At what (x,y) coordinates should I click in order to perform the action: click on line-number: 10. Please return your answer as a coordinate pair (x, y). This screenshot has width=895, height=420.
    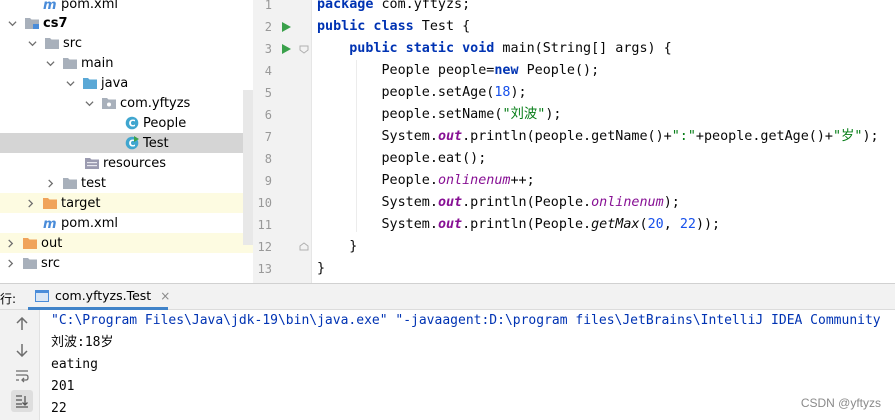
    Looking at the image, I should click on (264, 203).